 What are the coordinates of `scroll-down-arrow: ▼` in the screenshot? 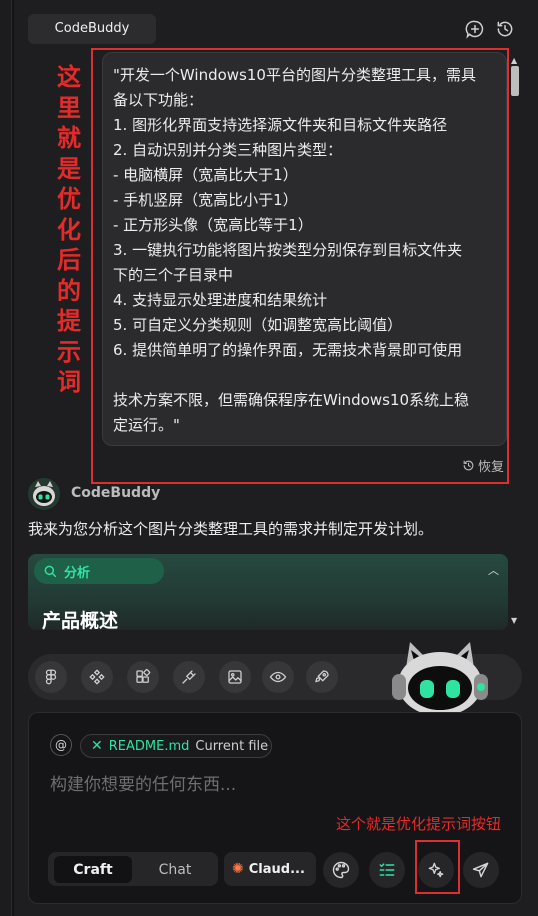 It's located at (514, 620).